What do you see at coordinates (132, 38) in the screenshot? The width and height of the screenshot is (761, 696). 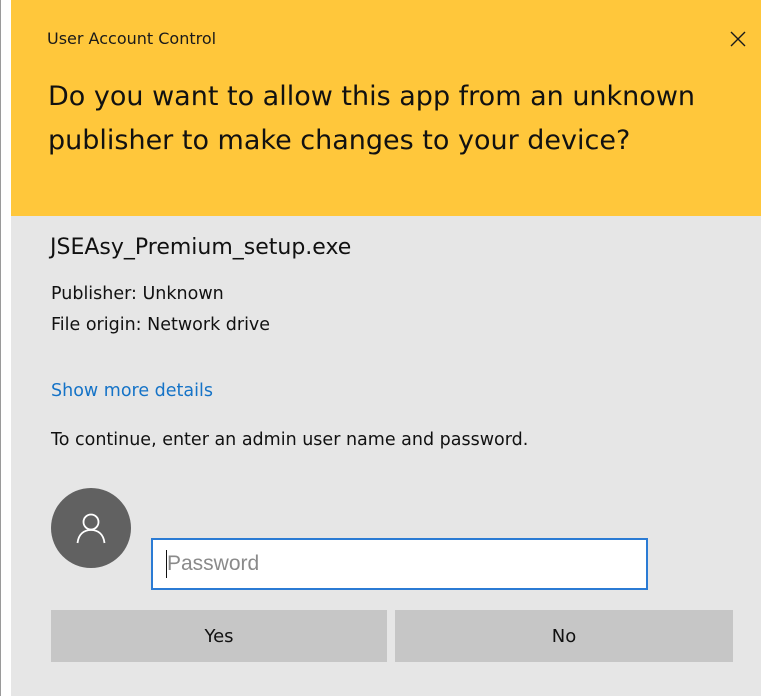 I see `dialog-title: User Account Control` at bounding box center [132, 38].